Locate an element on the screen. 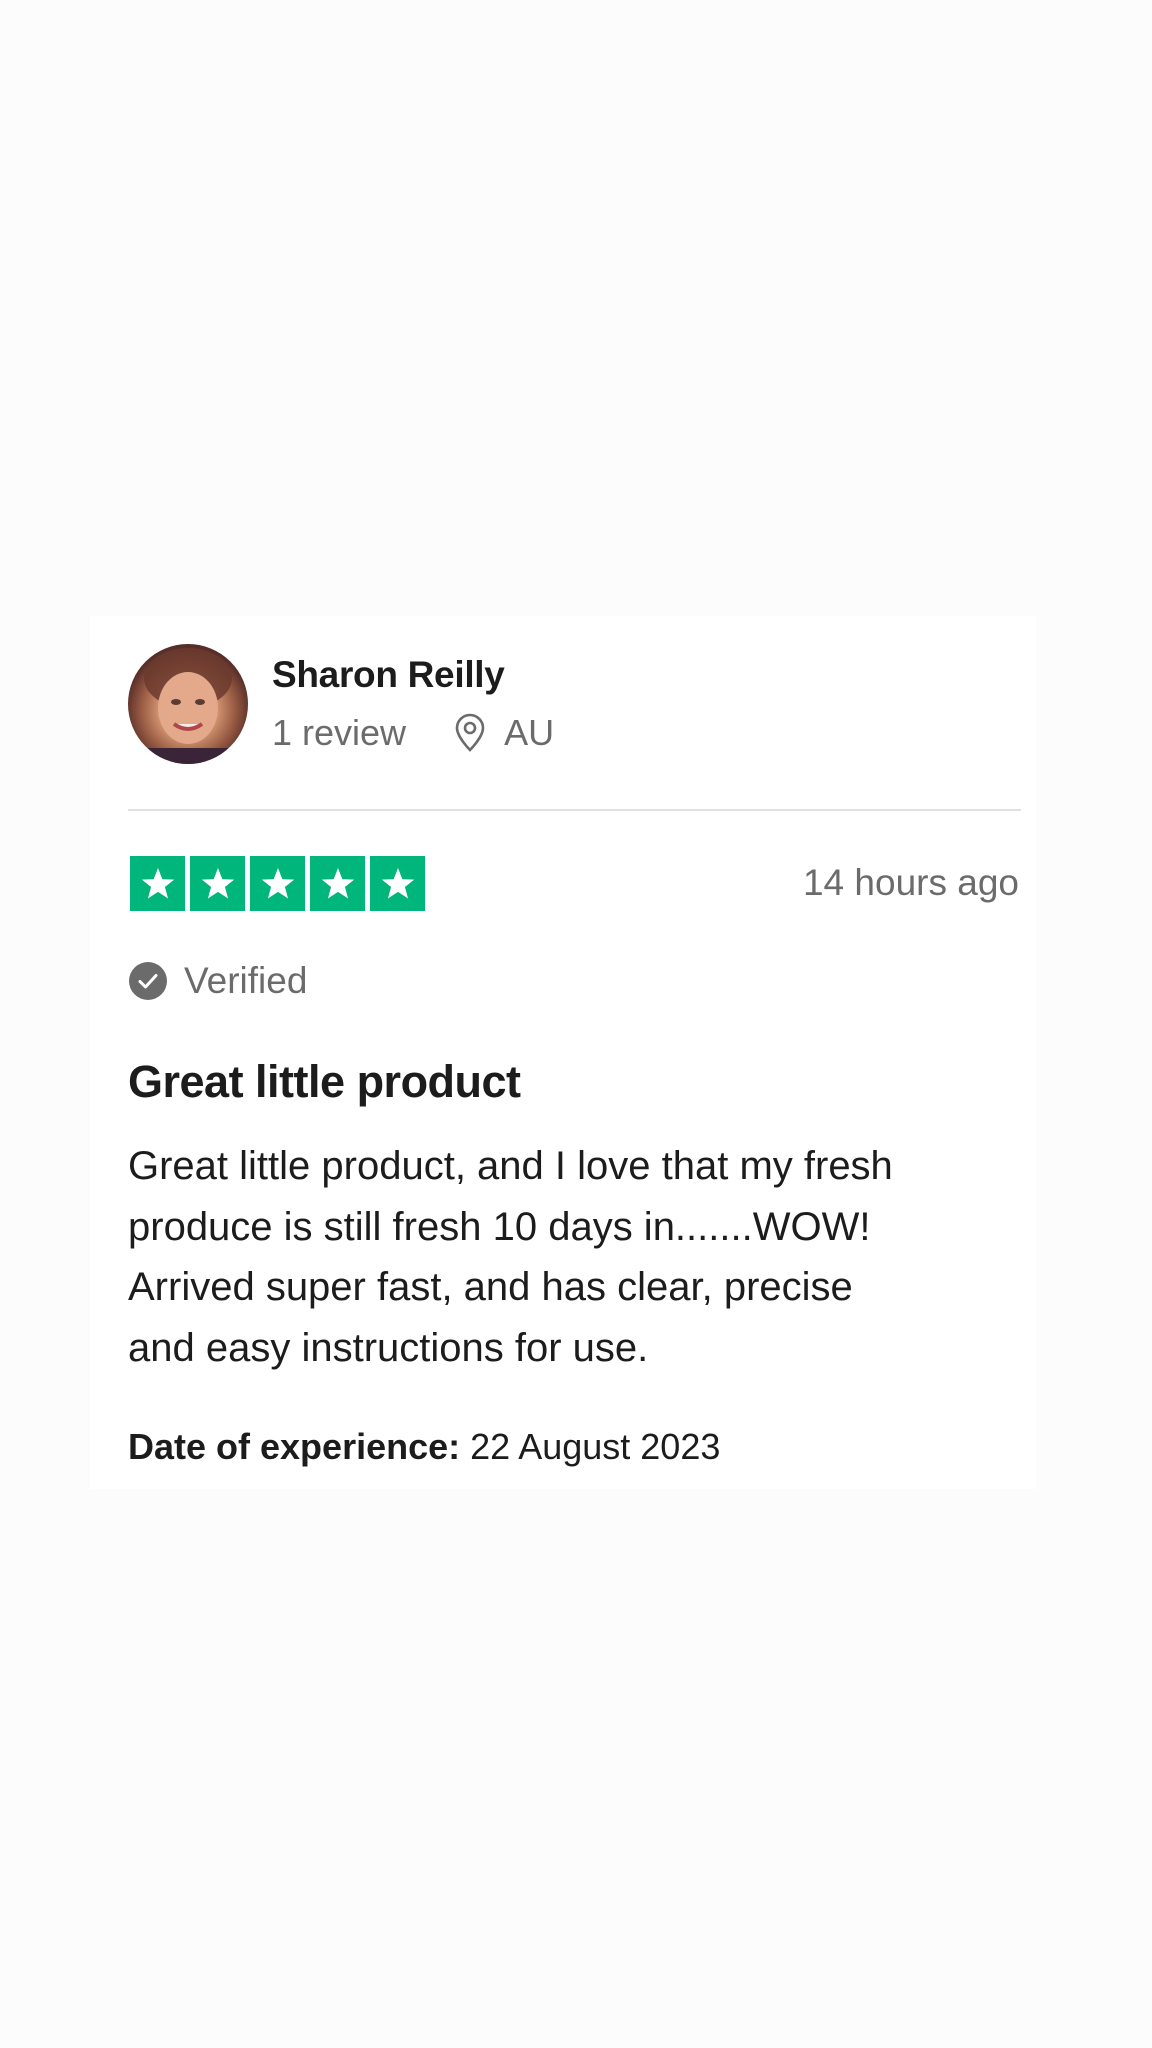  verified-badge: Verified is located at coordinates (217, 981).